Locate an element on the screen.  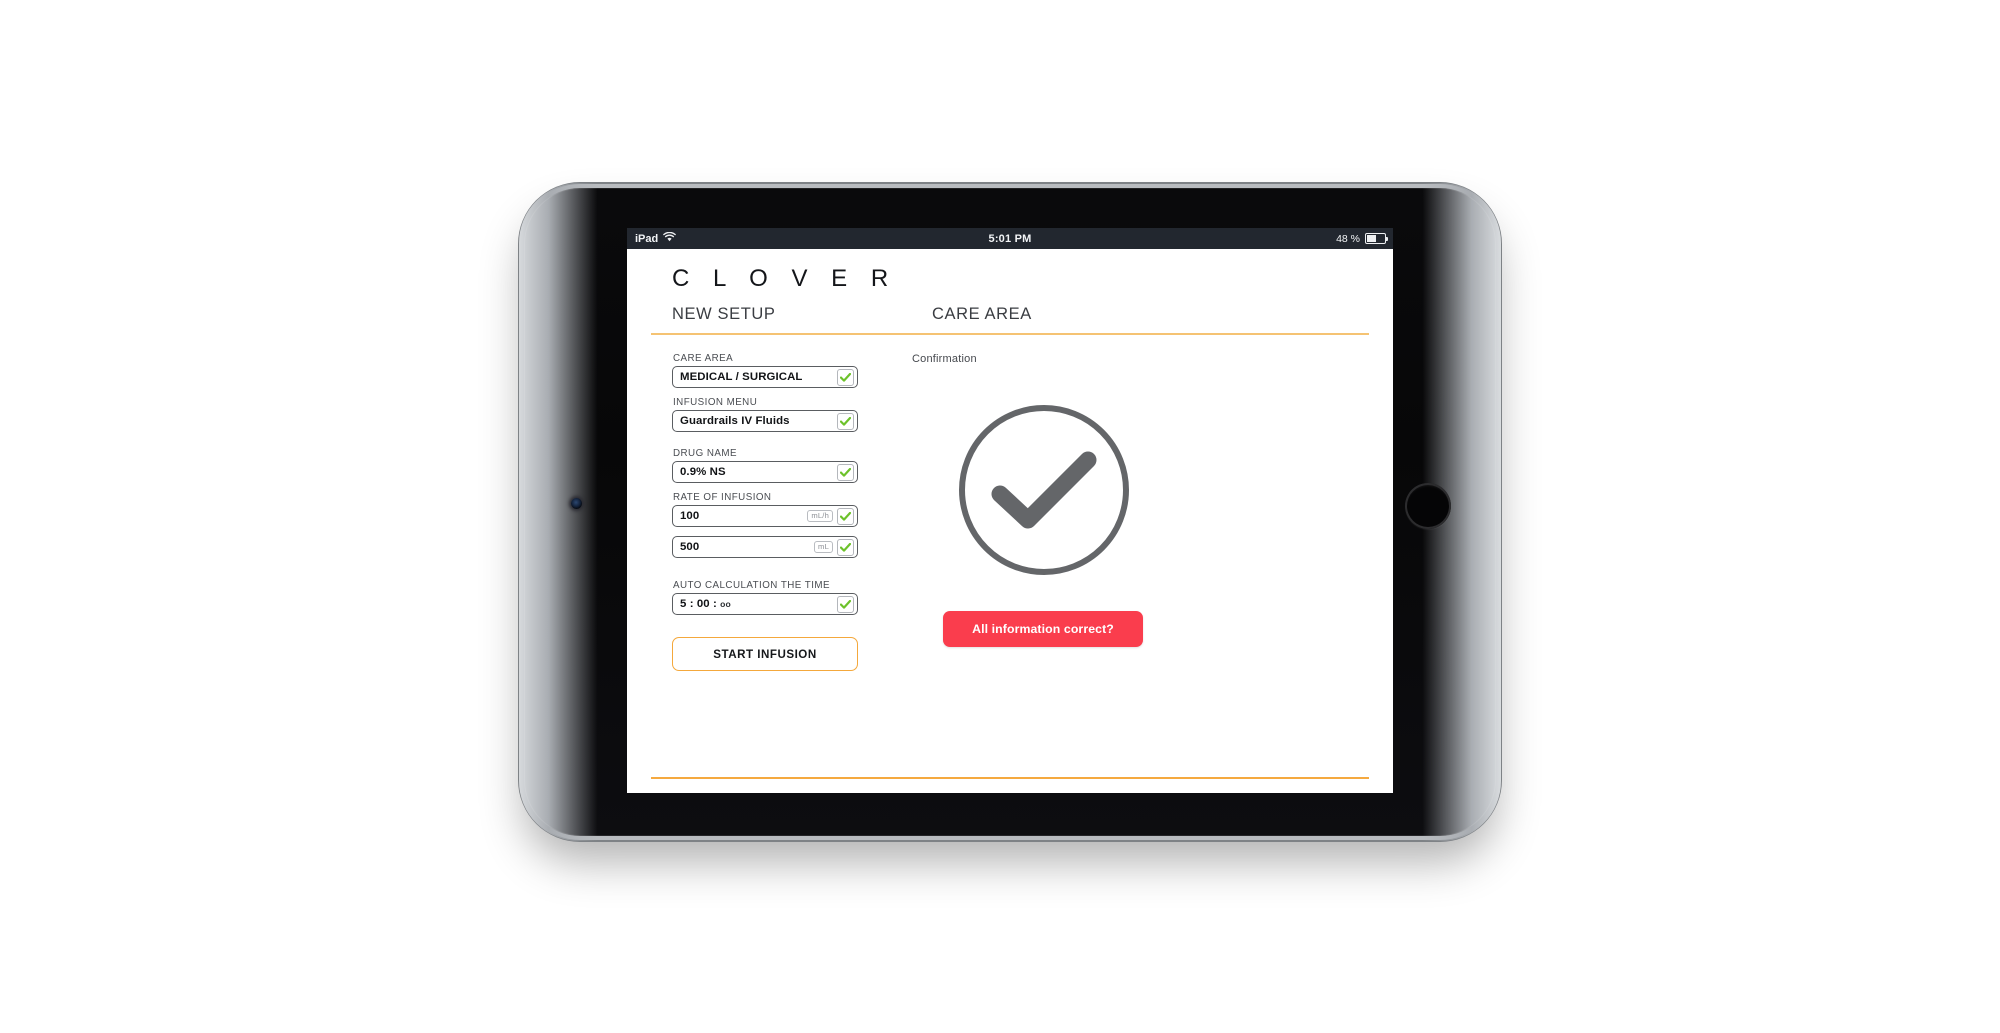
field-care-area: MEDICAL / SURGICAL is located at coordinates (765, 377).